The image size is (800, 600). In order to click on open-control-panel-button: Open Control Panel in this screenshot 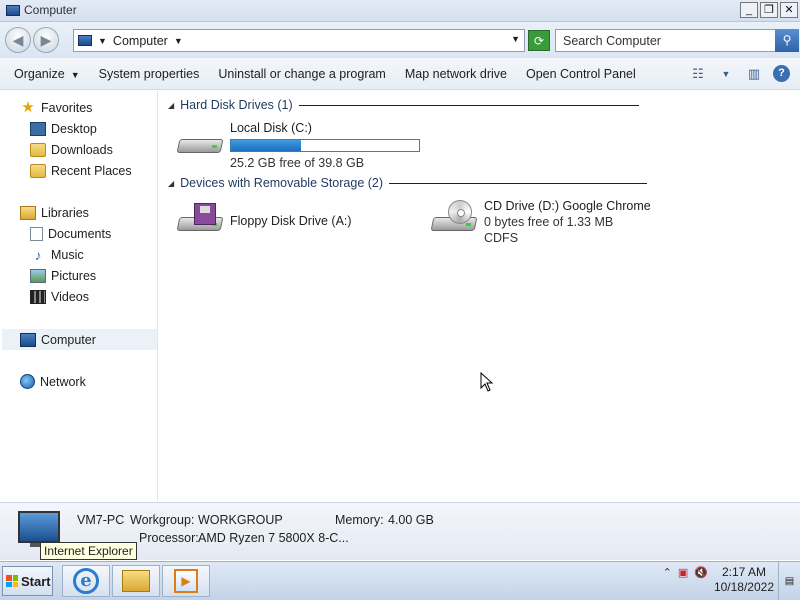, I will do `click(581, 74)`.